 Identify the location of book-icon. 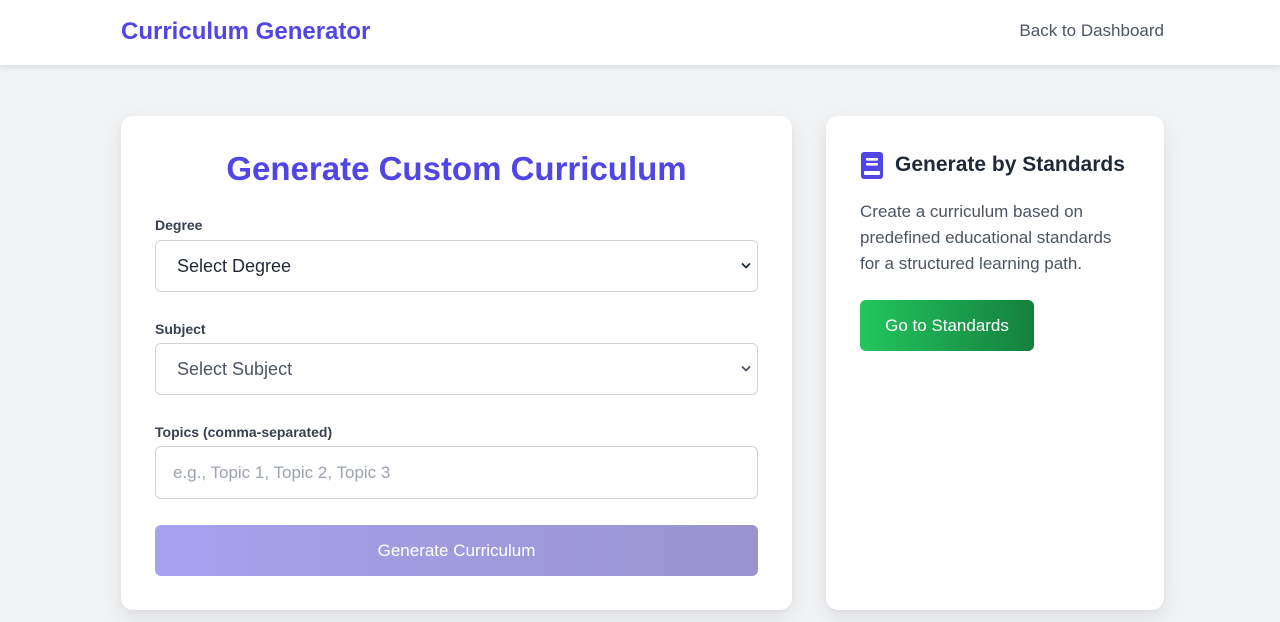
(872, 165).